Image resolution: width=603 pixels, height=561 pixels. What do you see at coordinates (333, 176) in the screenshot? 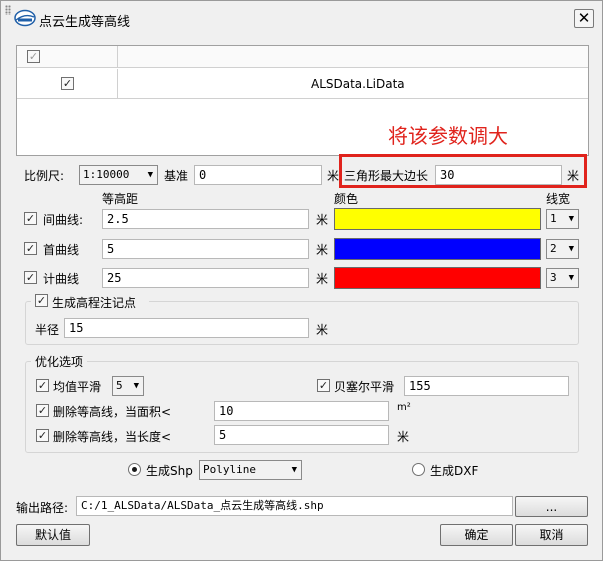
I see `base-unit: 米` at bounding box center [333, 176].